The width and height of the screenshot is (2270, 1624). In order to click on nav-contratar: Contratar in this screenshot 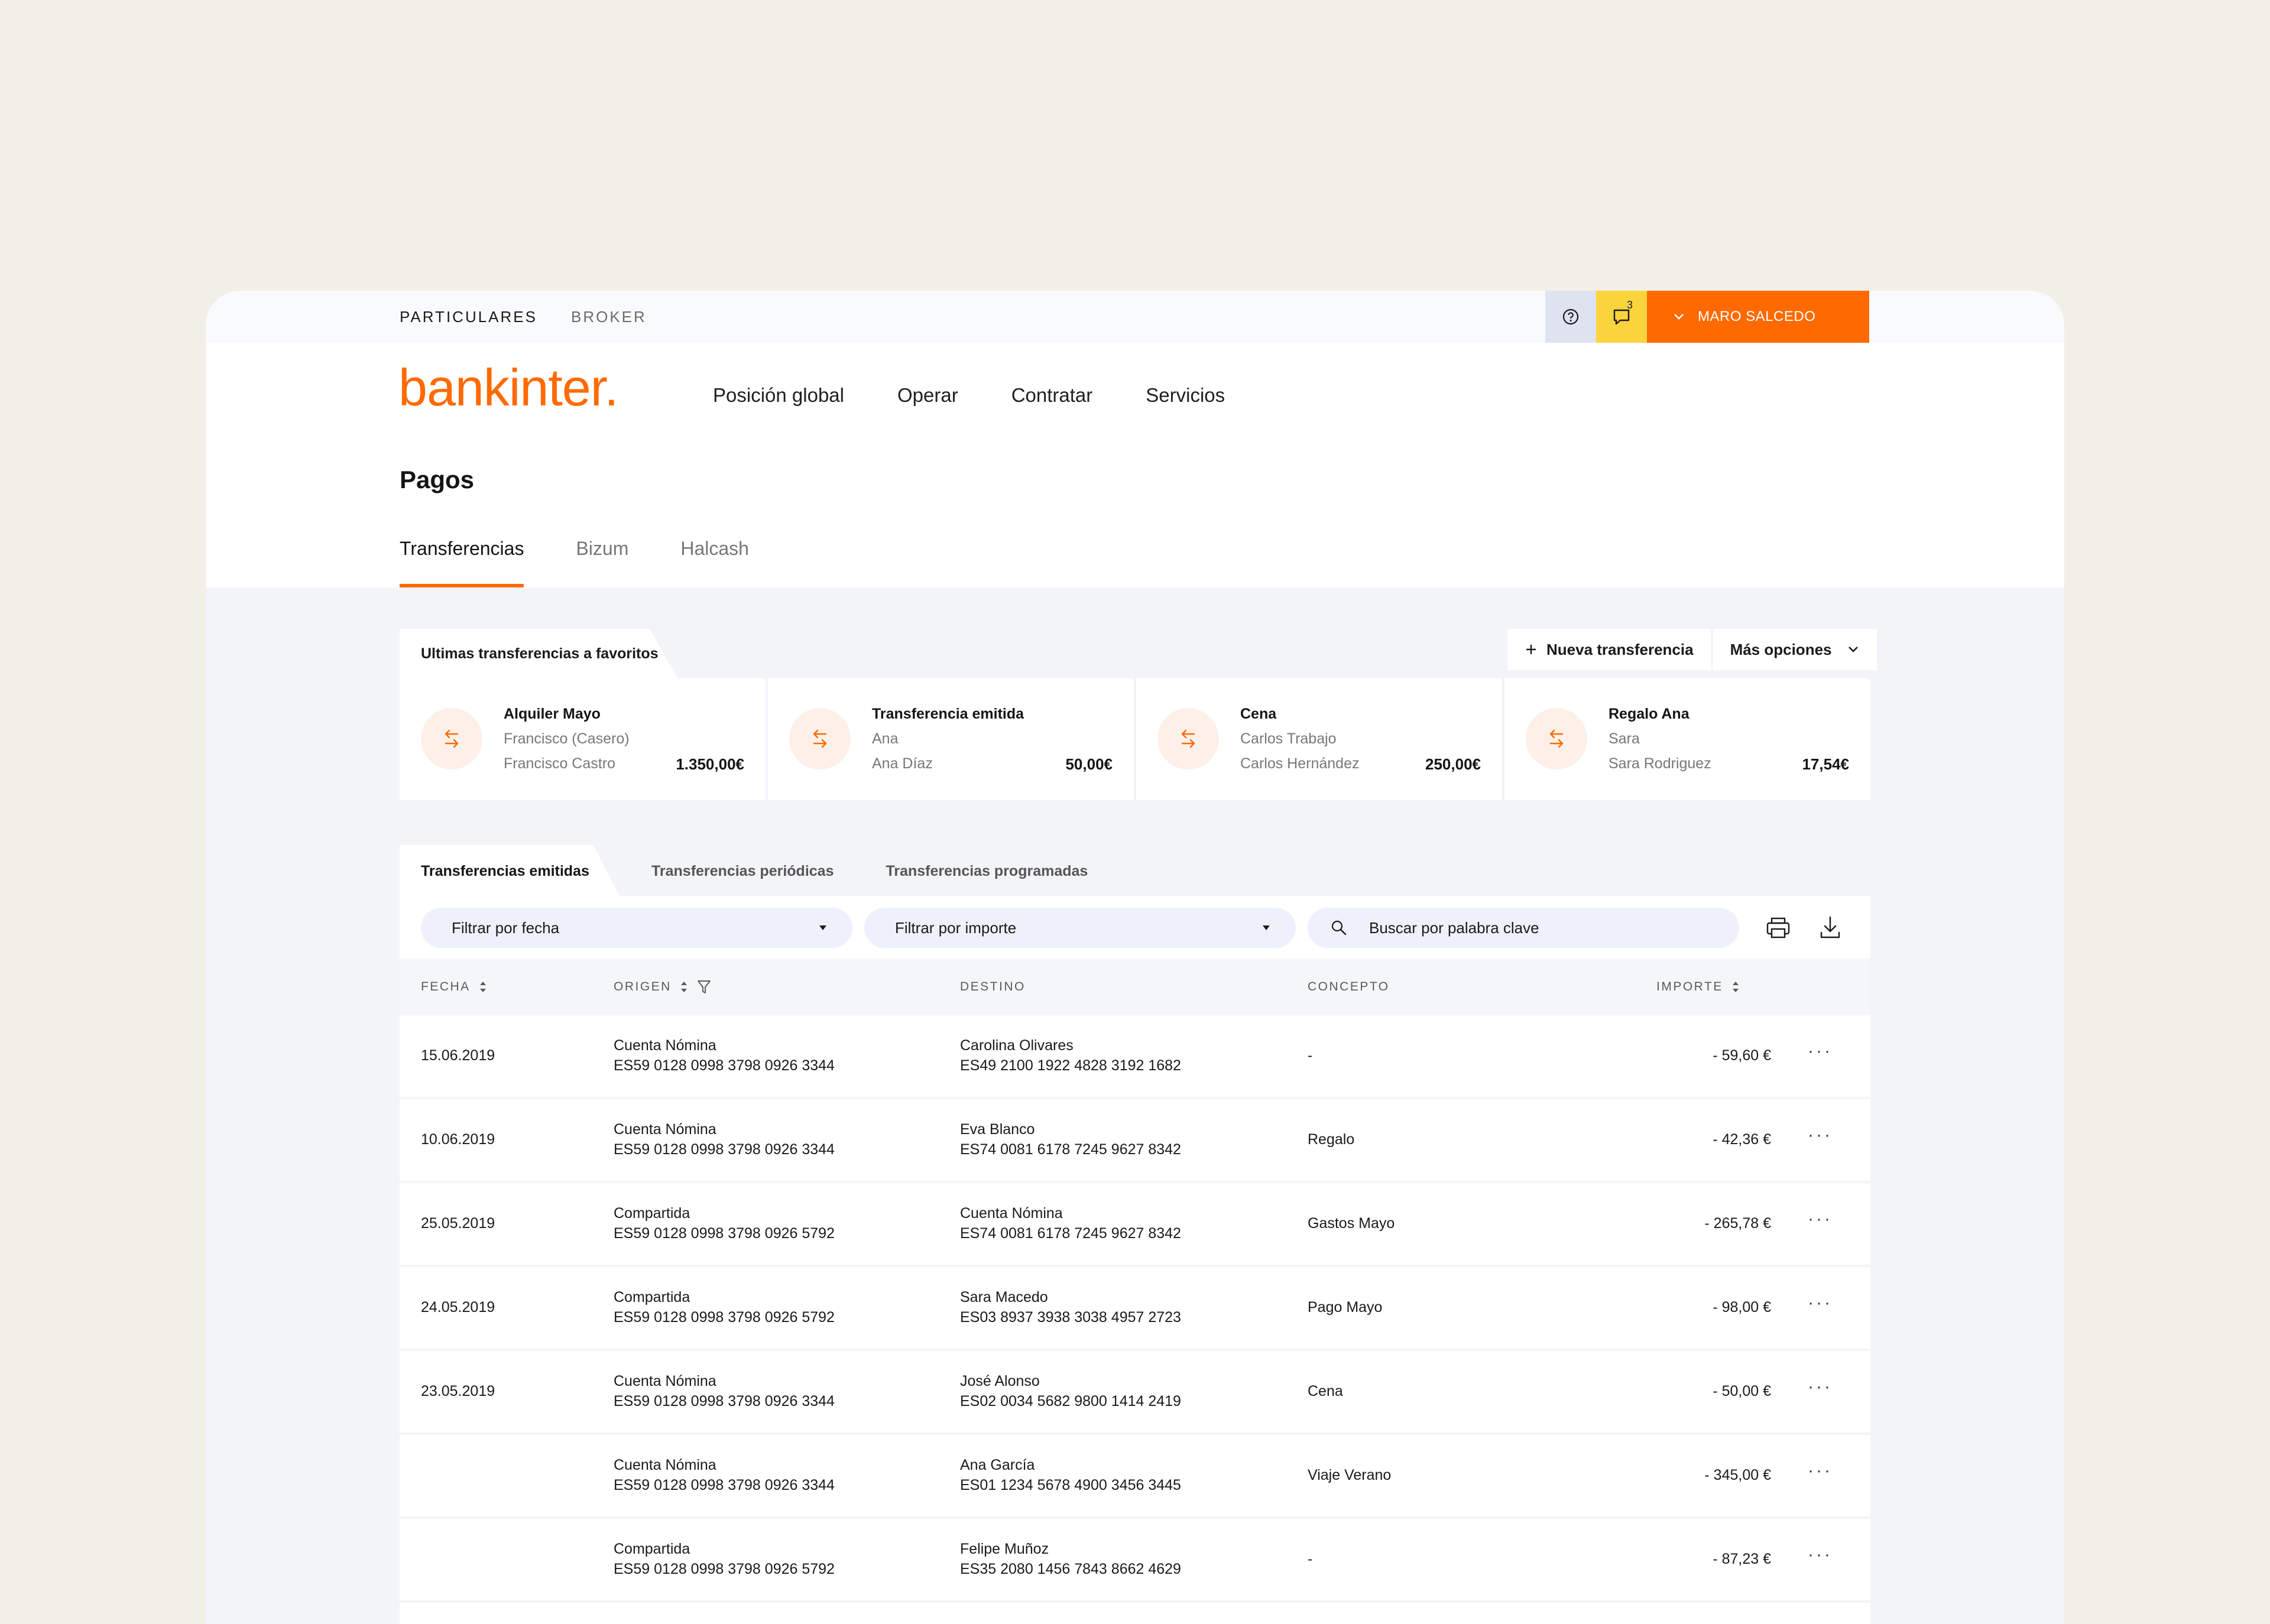, I will do `click(1052, 395)`.